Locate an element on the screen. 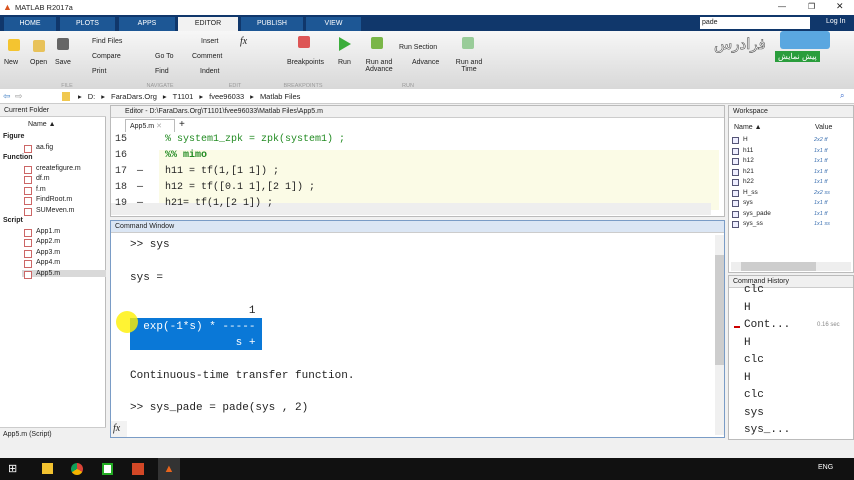 The image size is (854, 480). ws-name-header: Name ▲ is located at coordinates (748, 127).